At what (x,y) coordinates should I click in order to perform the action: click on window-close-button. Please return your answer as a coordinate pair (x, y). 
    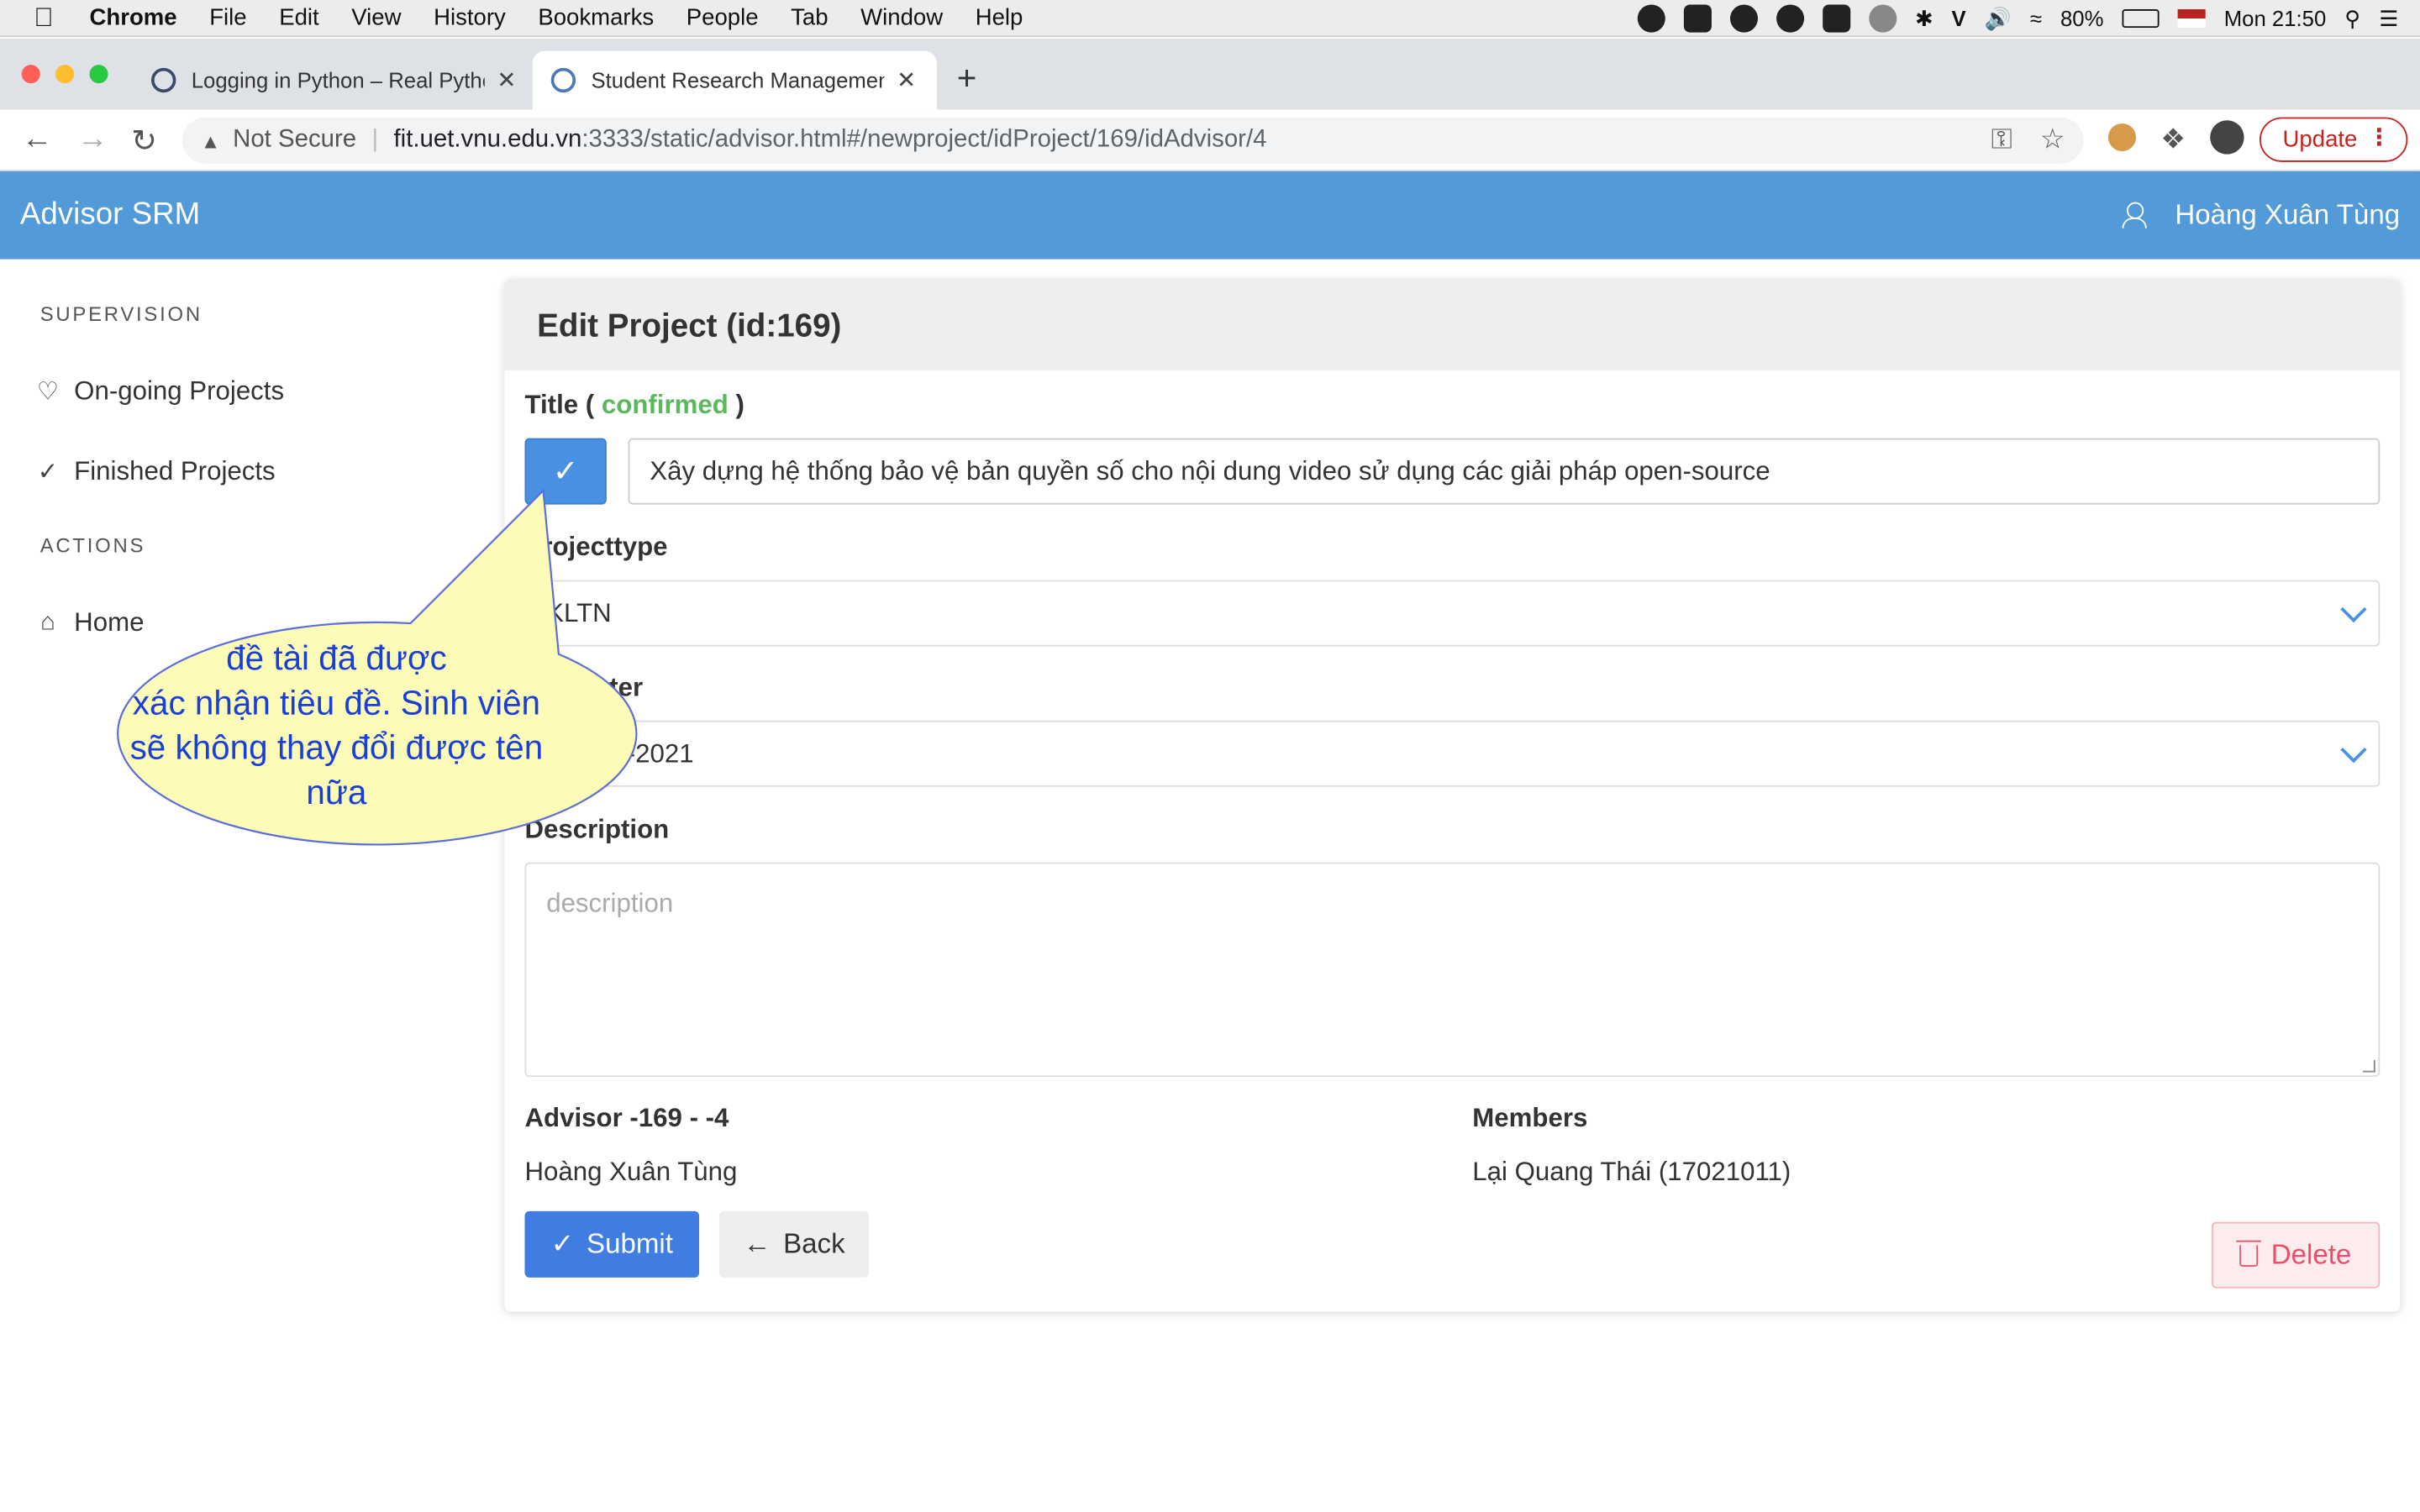
    Looking at the image, I should click on (30, 74).